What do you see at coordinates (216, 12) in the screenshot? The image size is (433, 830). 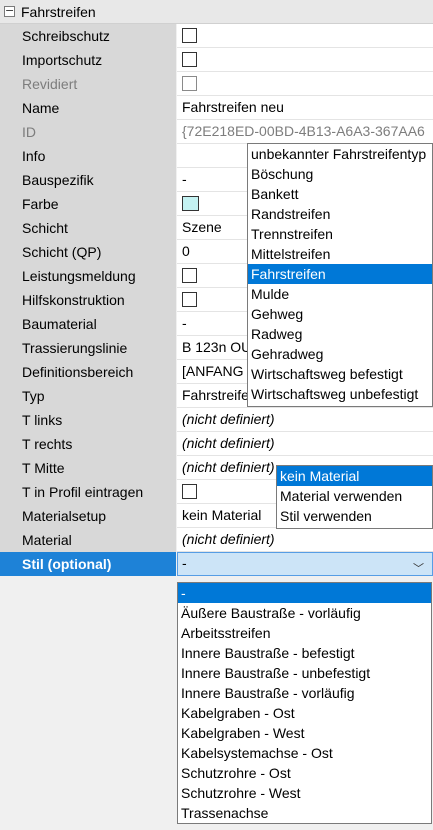 I see `category-header: − Fahrstreifen` at bounding box center [216, 12].